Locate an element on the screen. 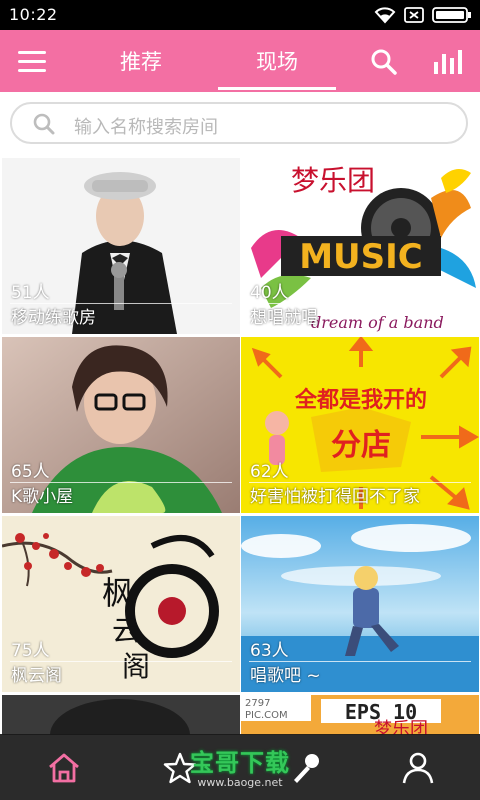  room-name: 想唱就唱 is located at coordinates (284, 318).